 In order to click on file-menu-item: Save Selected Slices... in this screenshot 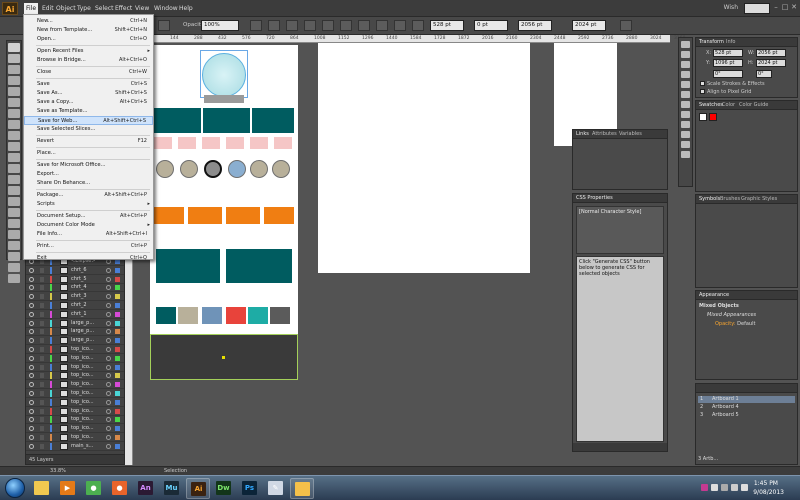, I will do `click(88, 129)`.